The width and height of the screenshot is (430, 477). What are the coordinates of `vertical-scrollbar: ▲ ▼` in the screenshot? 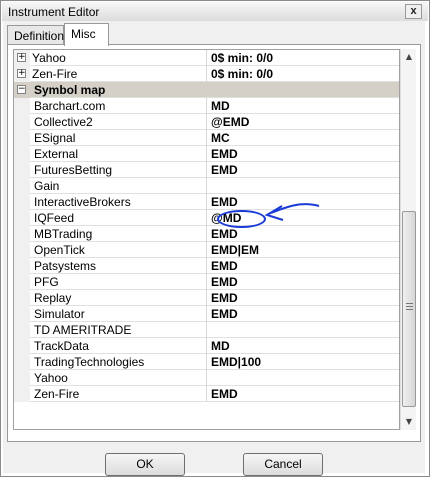 It's located at (408, 239).